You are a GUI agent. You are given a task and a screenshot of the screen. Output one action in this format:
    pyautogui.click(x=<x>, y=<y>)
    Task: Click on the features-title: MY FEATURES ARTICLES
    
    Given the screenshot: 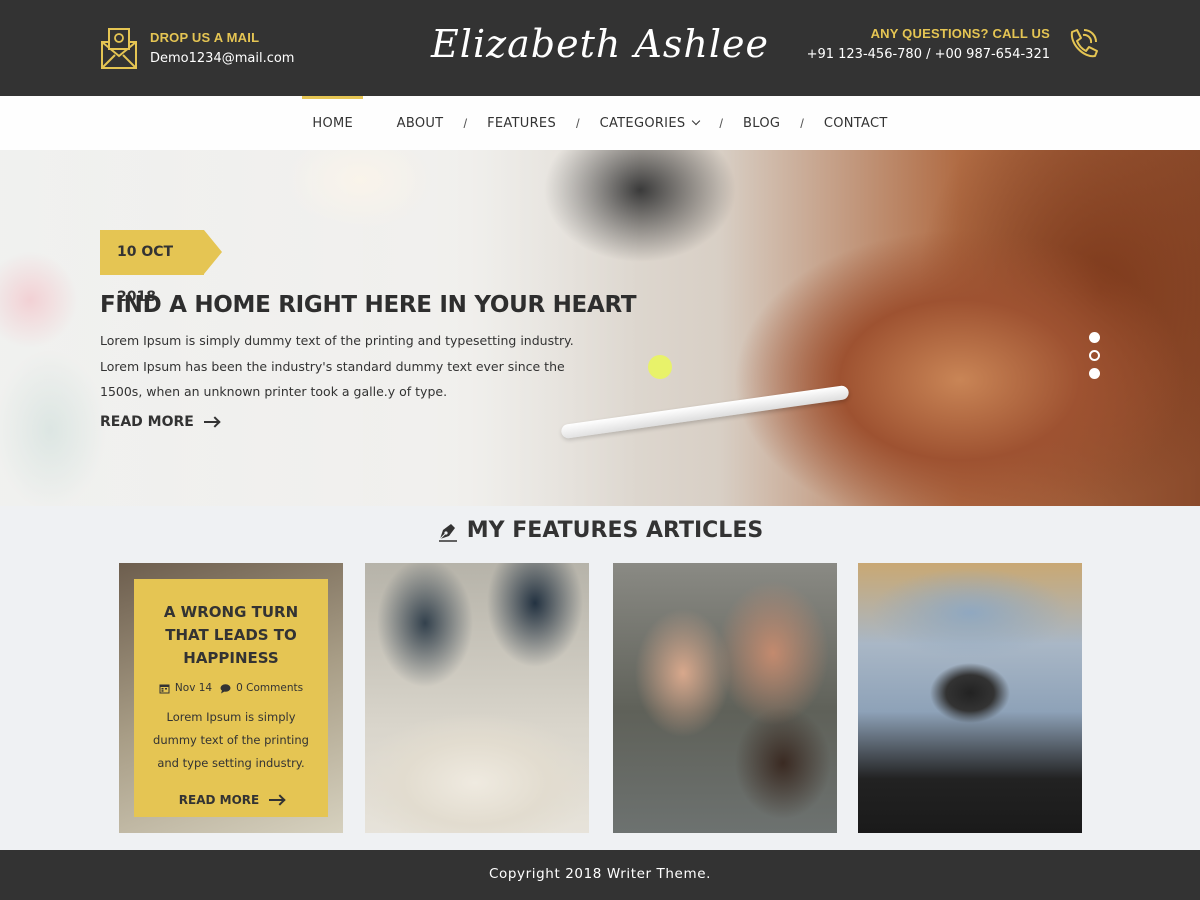 What is the action you would take?
    pyautogui.click(x=615, y=530)
    